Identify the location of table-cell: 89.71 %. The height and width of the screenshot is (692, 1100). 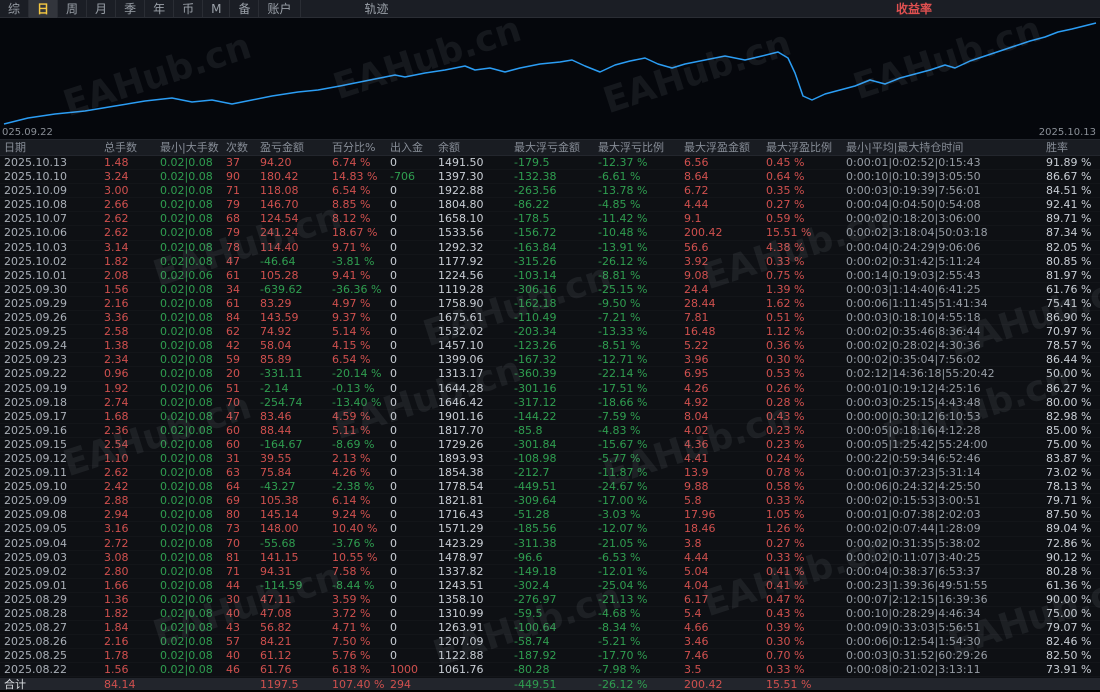
(1069, 219).